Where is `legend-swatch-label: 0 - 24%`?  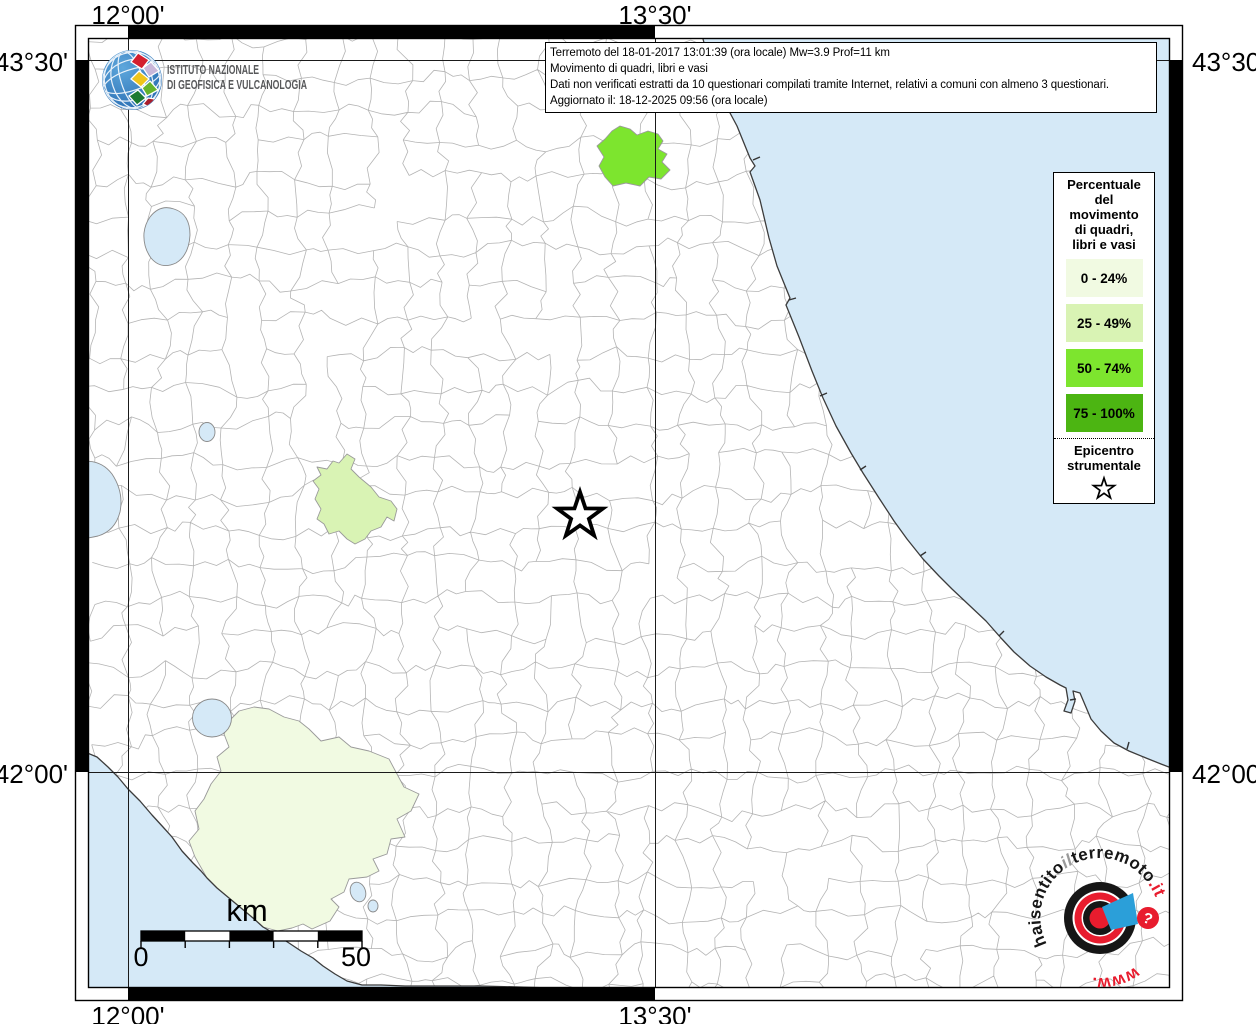
legend-swatch-label: 0 - 24% is located at coordinates (1104, 278).